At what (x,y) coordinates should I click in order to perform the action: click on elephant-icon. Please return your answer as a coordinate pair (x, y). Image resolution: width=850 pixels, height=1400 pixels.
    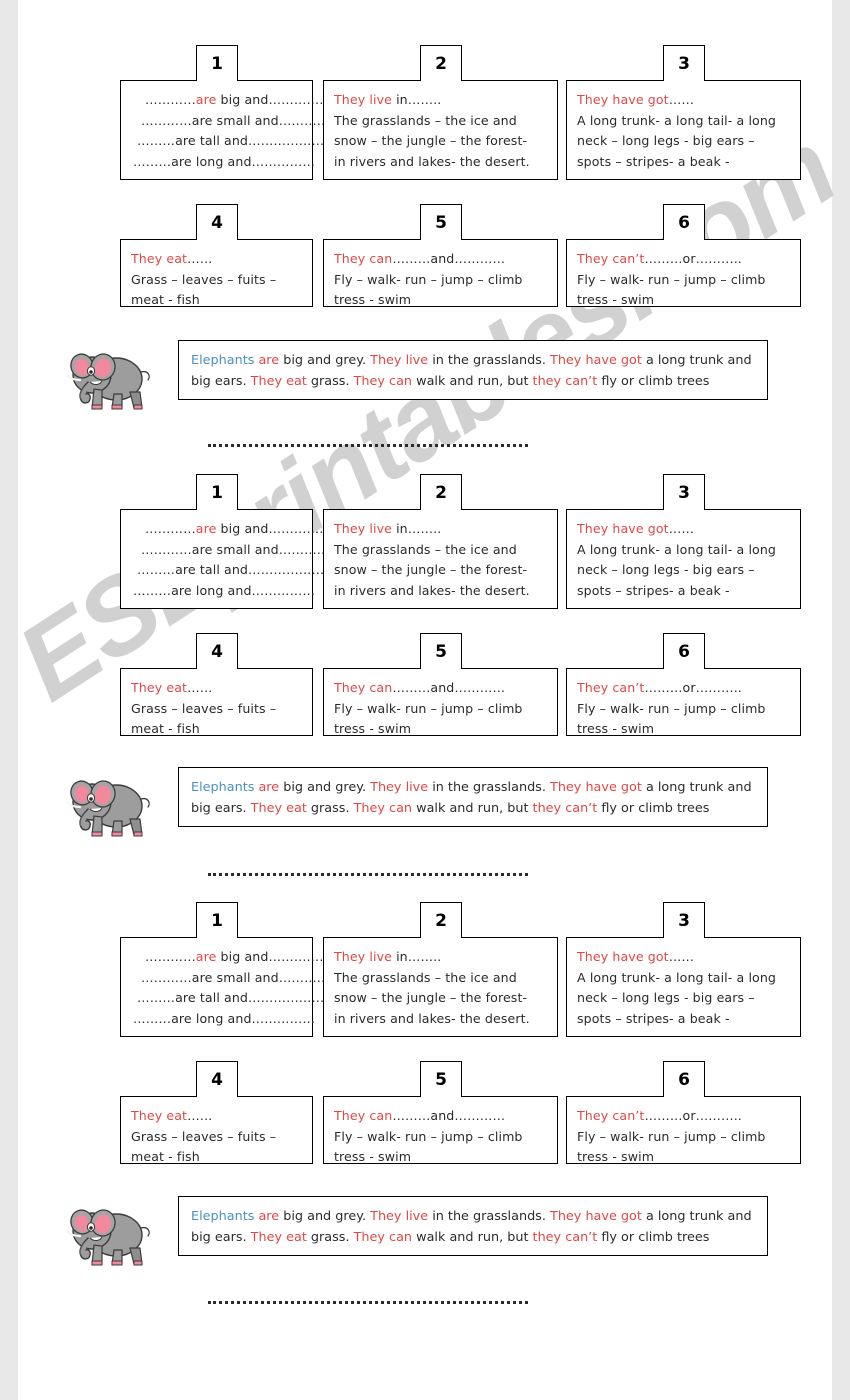
    Looking at the image, I should click on (108, 806).